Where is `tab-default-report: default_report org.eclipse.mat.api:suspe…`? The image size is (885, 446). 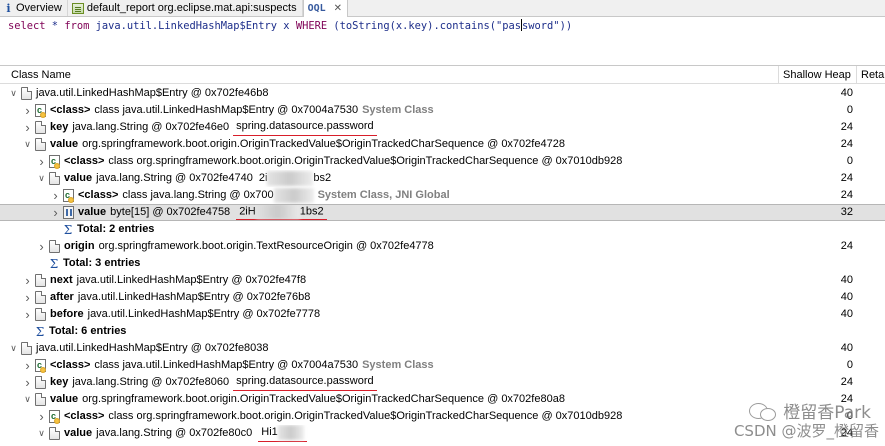
tab-default-report: default_report org.eclipse.mat.api:suspe… is located at coordinates (185, 8).